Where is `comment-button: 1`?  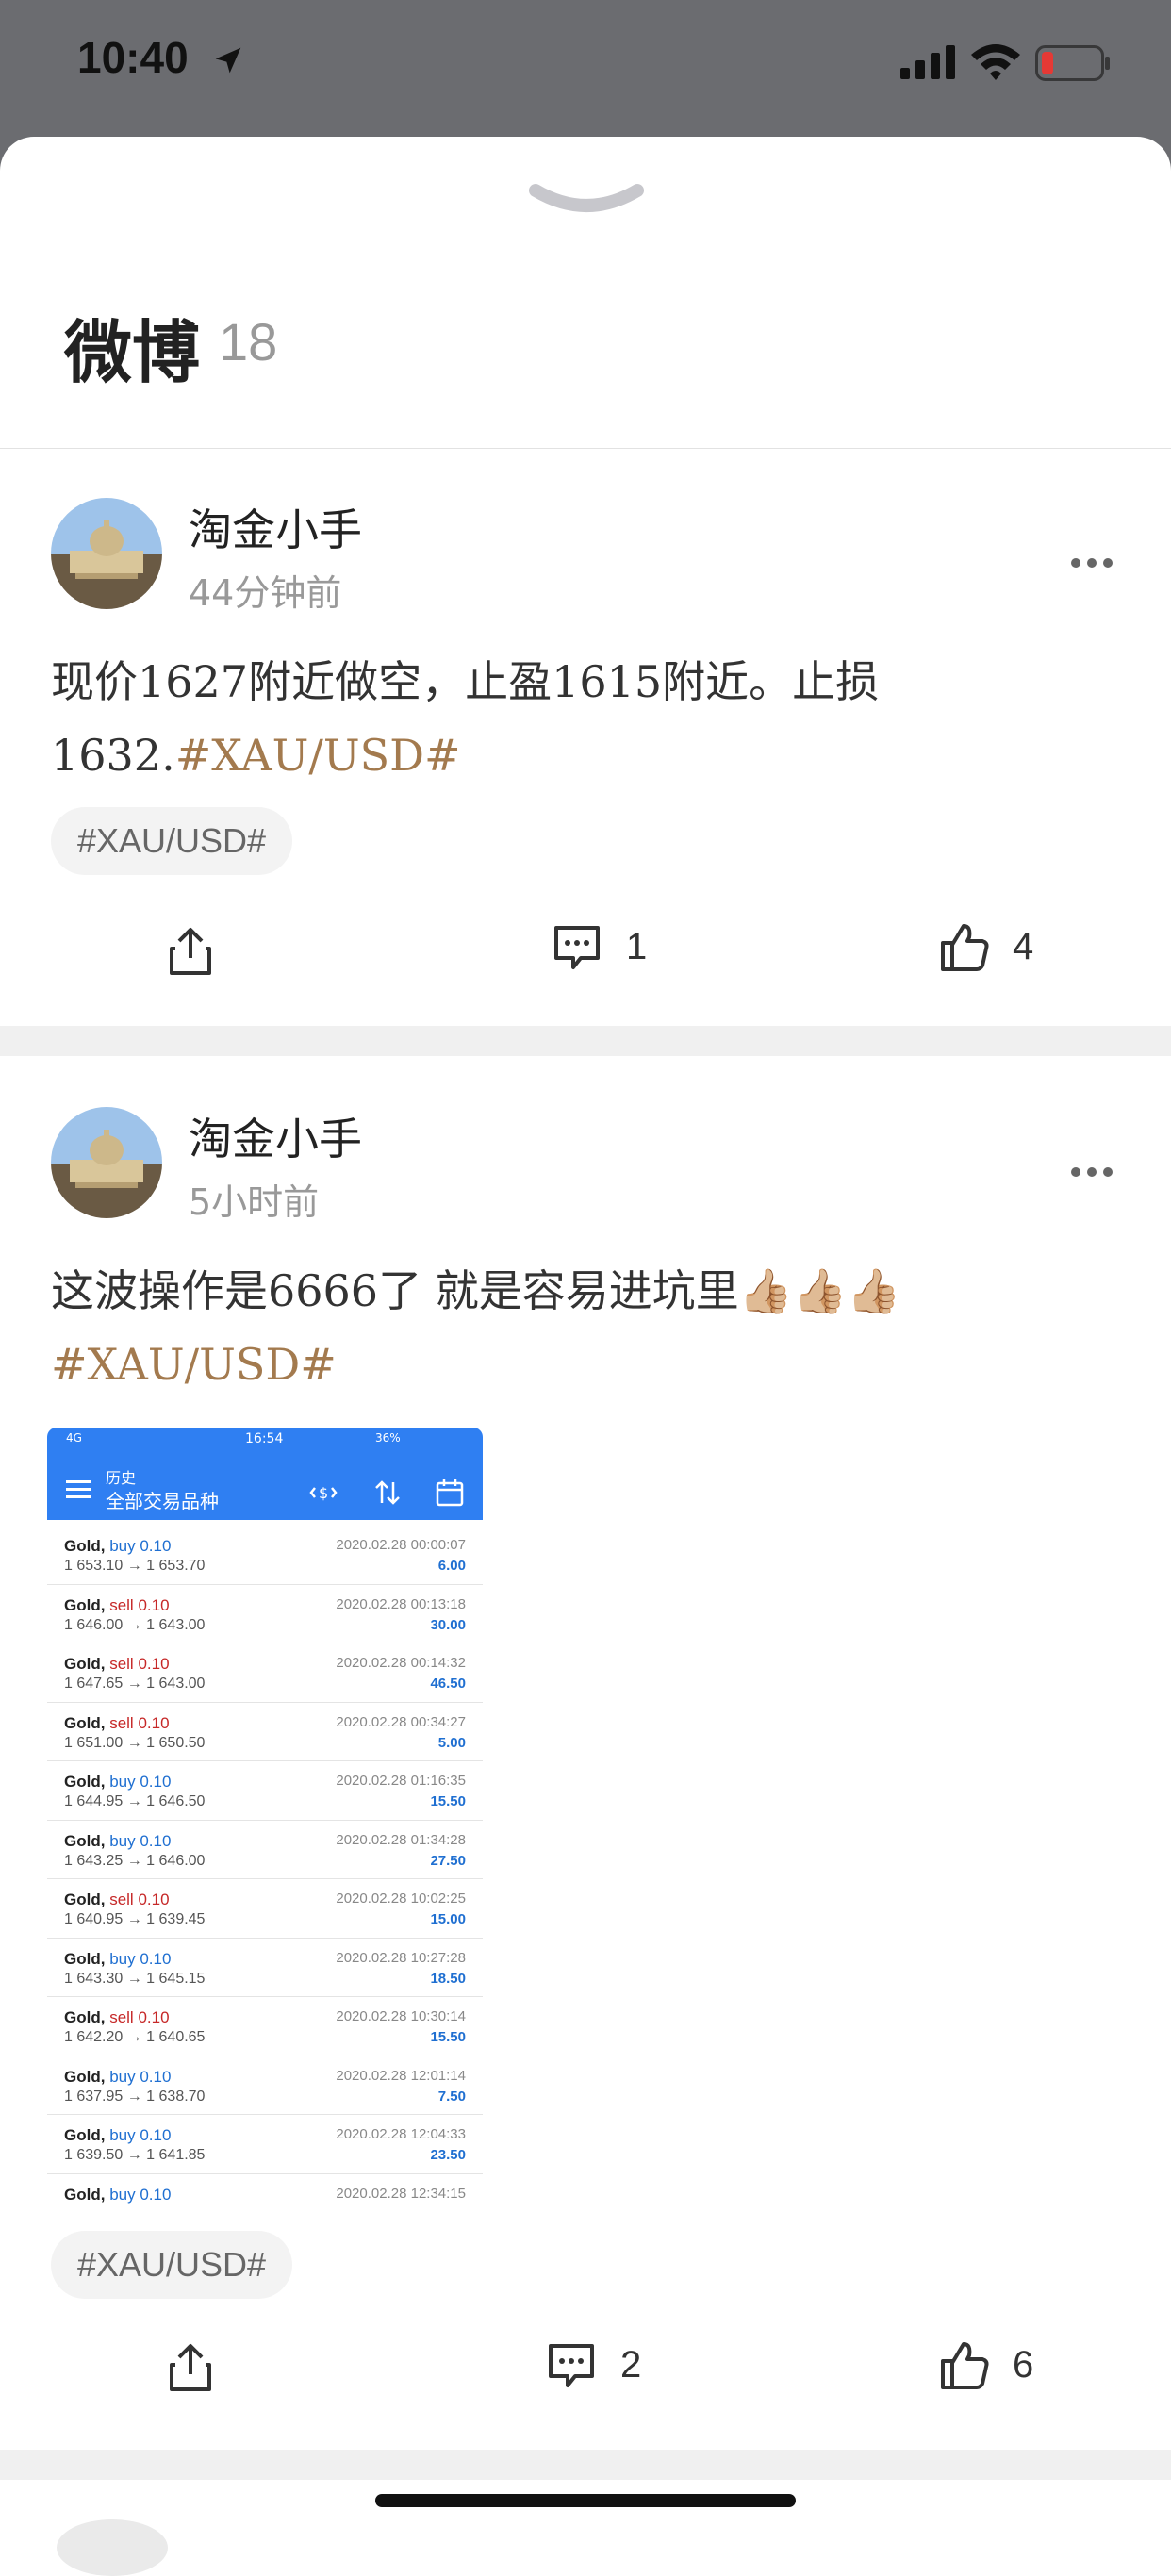 comment-button: 1 is located at coordinates (598, 946).